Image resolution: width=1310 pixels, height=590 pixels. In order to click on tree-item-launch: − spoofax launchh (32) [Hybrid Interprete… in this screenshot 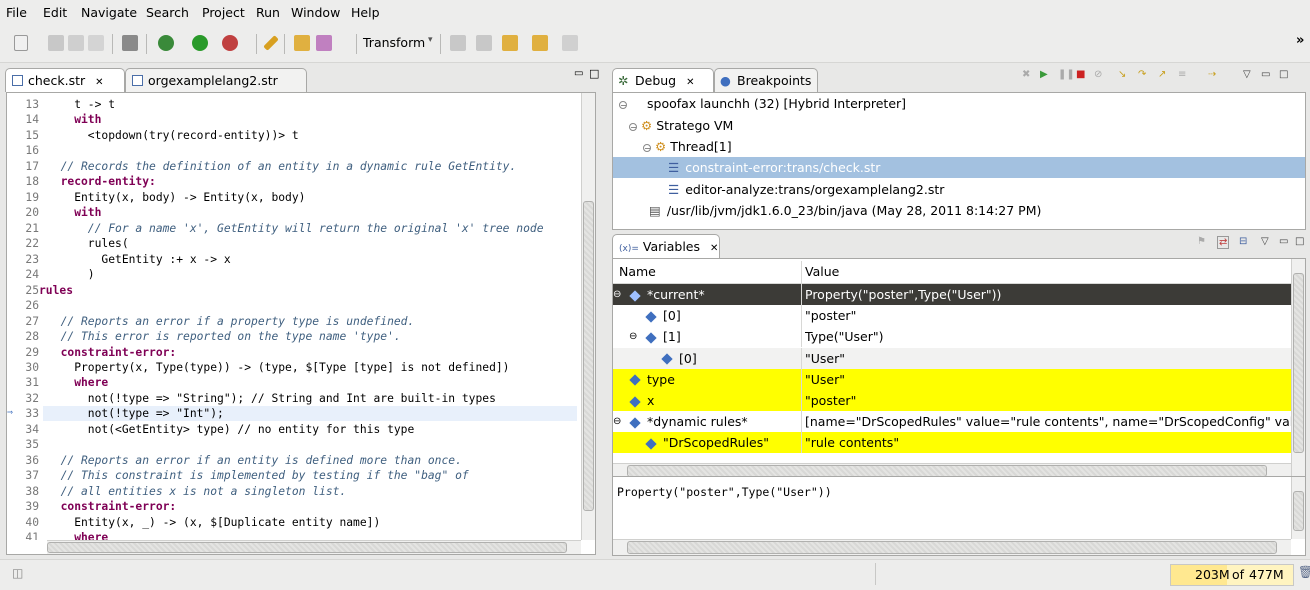, I will do `click(762, 103)`.